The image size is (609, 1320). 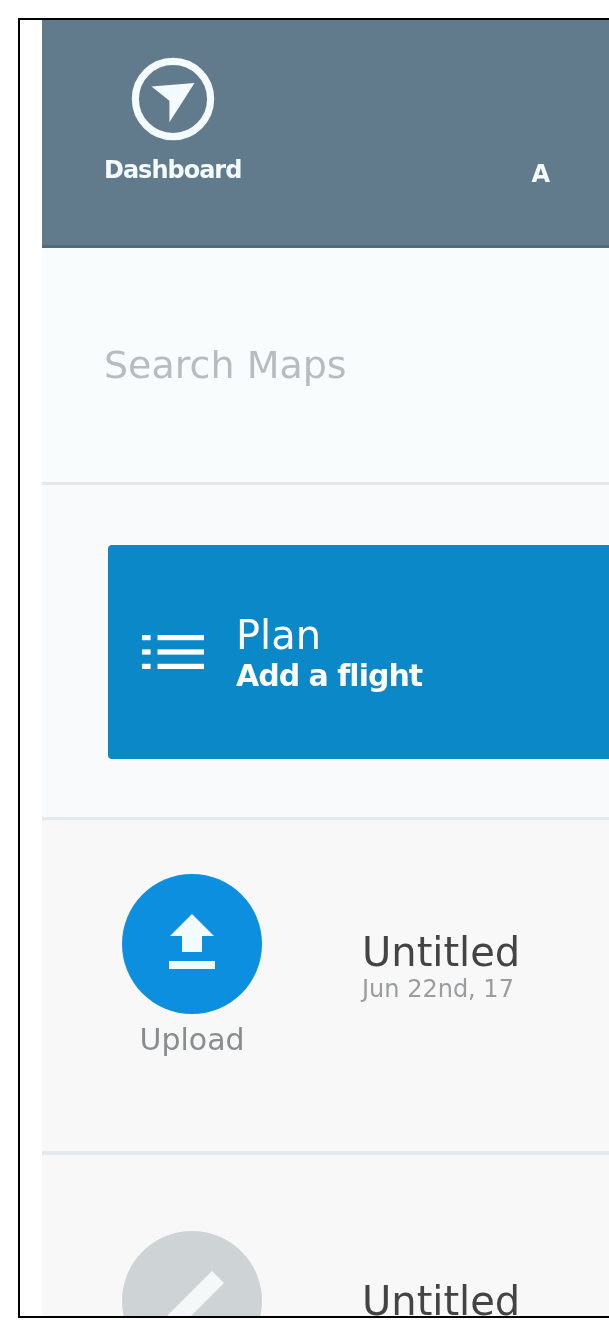 What do you see at coordinates (192, 1039) in the screenshot?
I see `upload-label: Upload` at bounding box center [192, 1039].